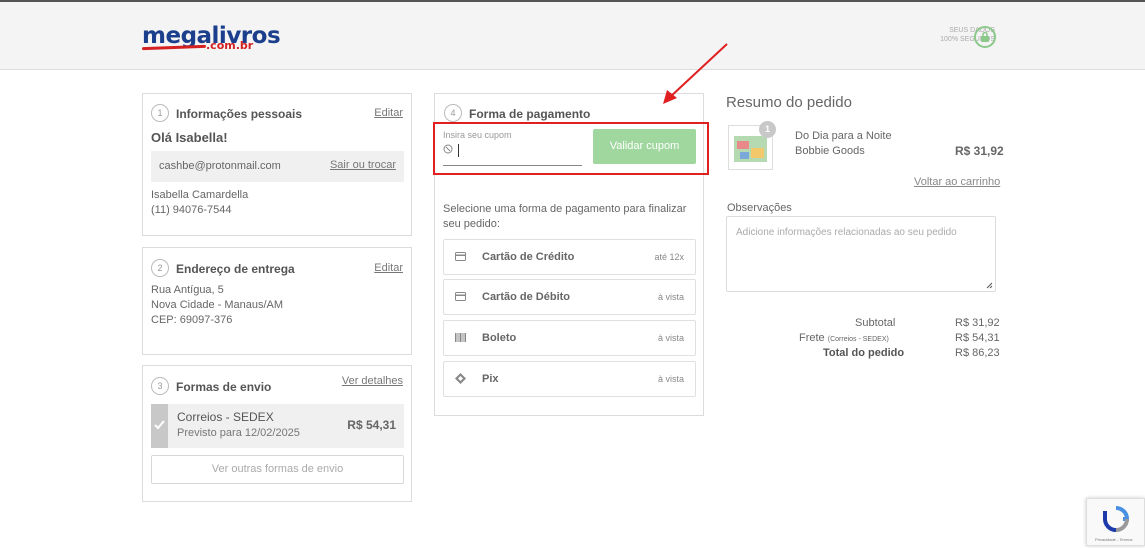  Describe the element at coordinates (453, 113) in the screenshot. I see `step-number-4: 4` at that location.